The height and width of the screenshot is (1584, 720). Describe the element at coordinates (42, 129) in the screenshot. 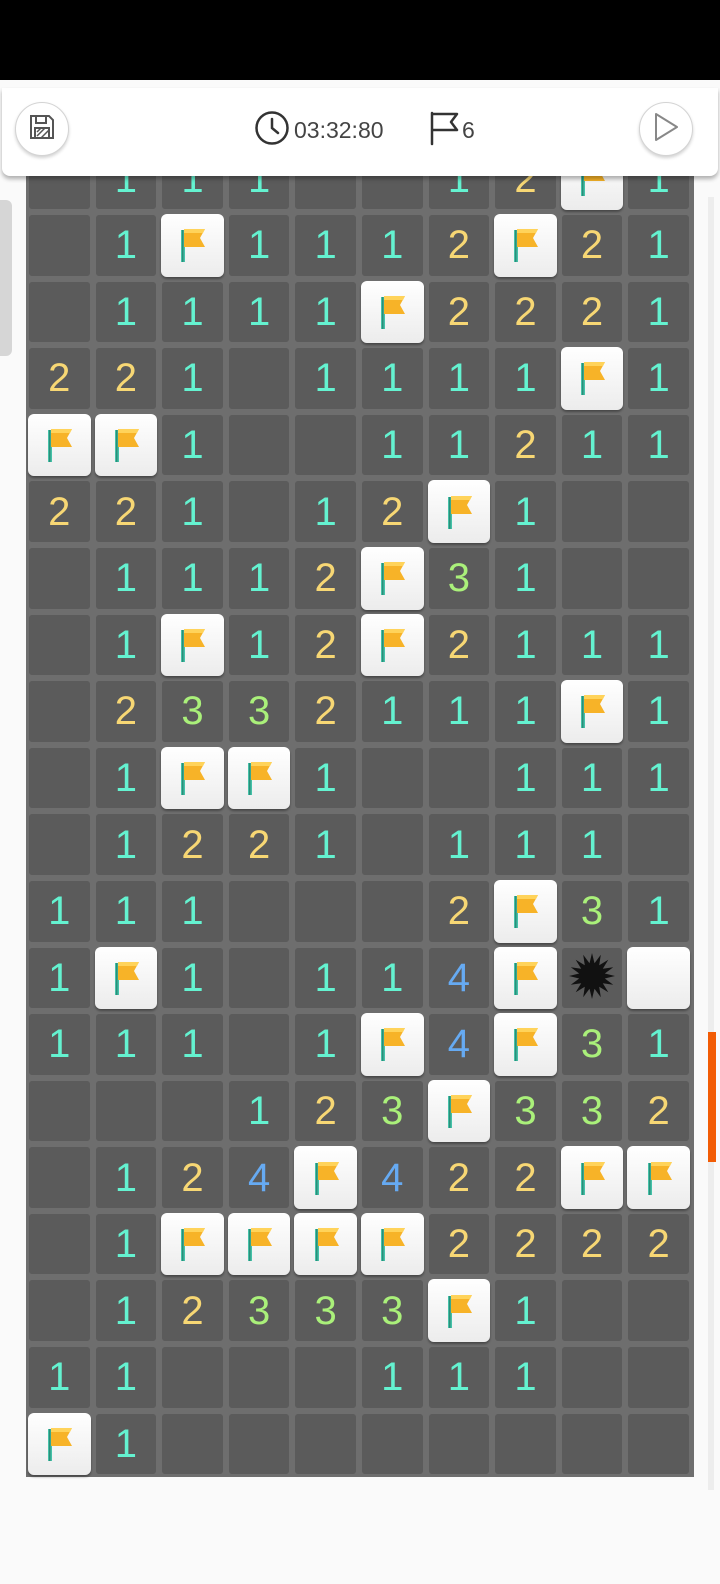

I see `save-button` at that location.